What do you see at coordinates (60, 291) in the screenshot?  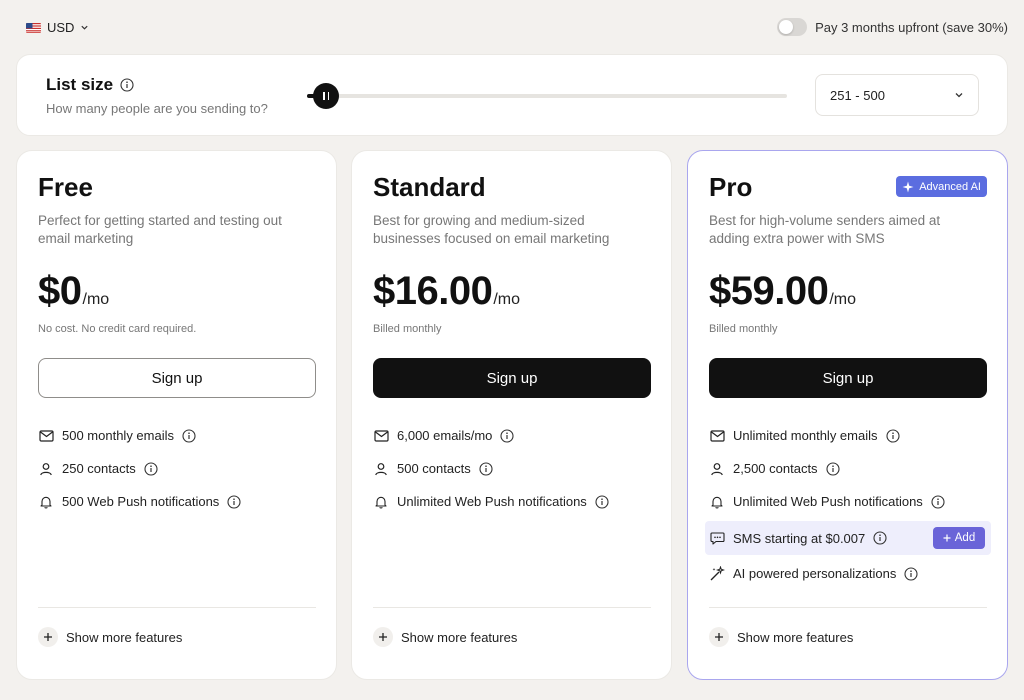 I see `price-amount: $0` at bounding box center [60, 291].